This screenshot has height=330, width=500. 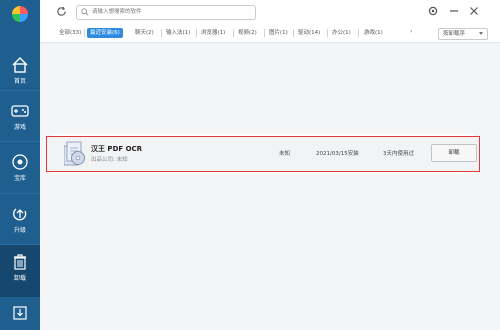 What do you see at coordinates (70, 33) in the screenshot?
I see `tab-all: 全部(33)` at bounding box center [70, 33].